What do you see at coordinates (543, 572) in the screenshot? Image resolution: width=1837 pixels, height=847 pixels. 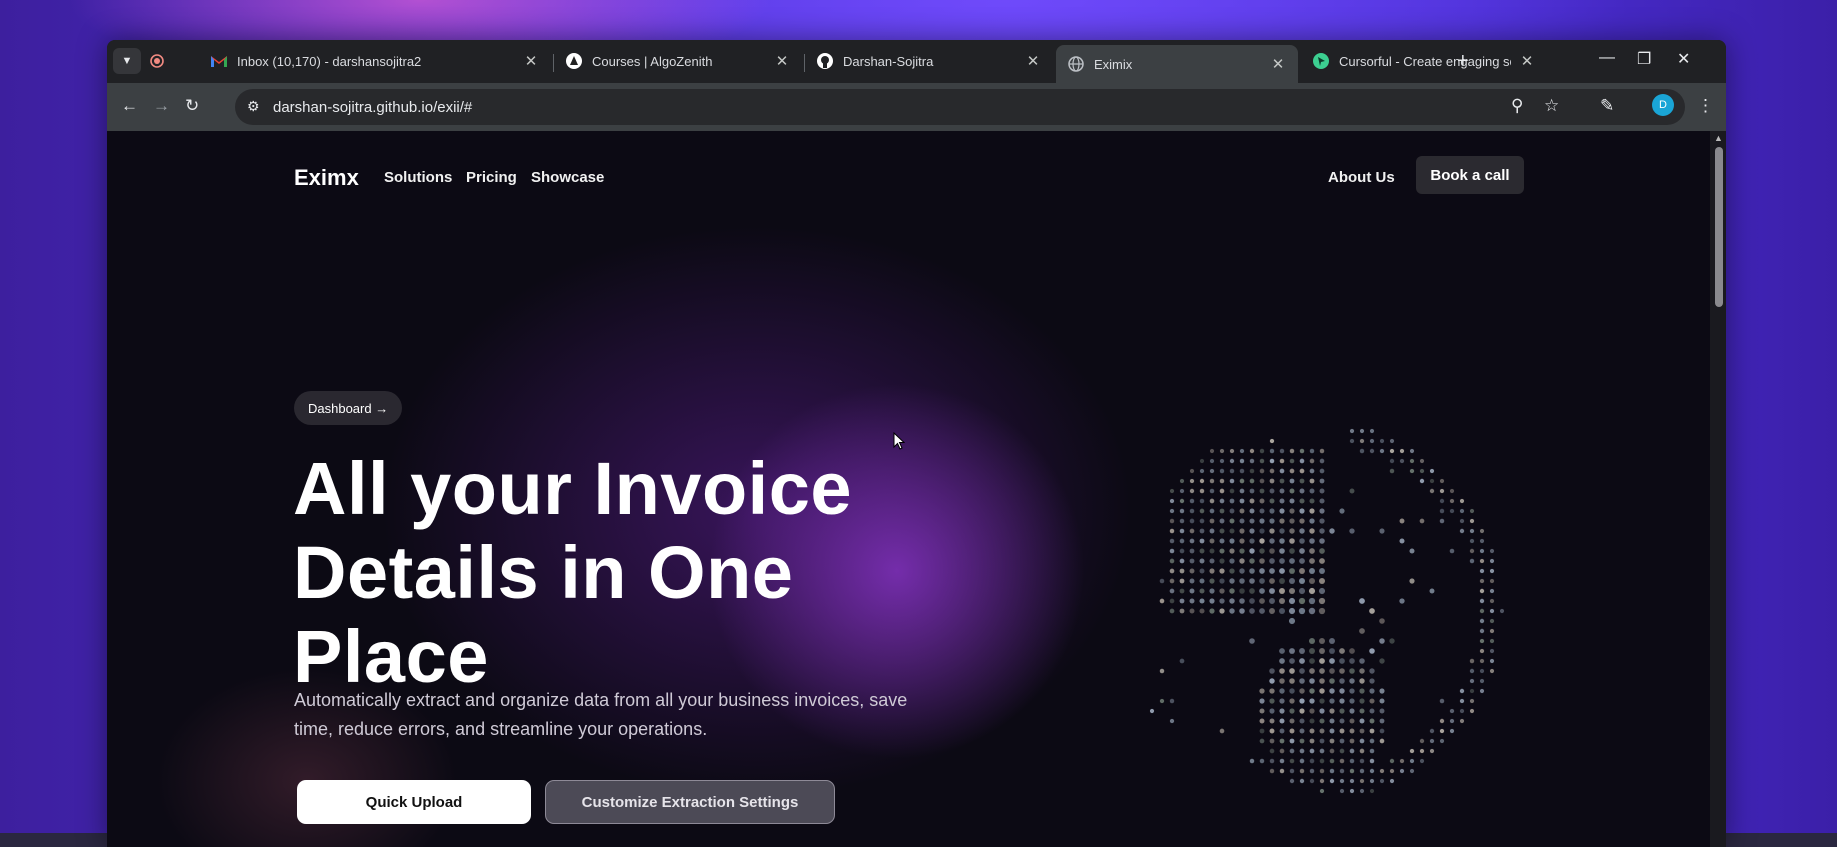 I see `headline-line-2: Details in One` at bounding box center [543, 572].